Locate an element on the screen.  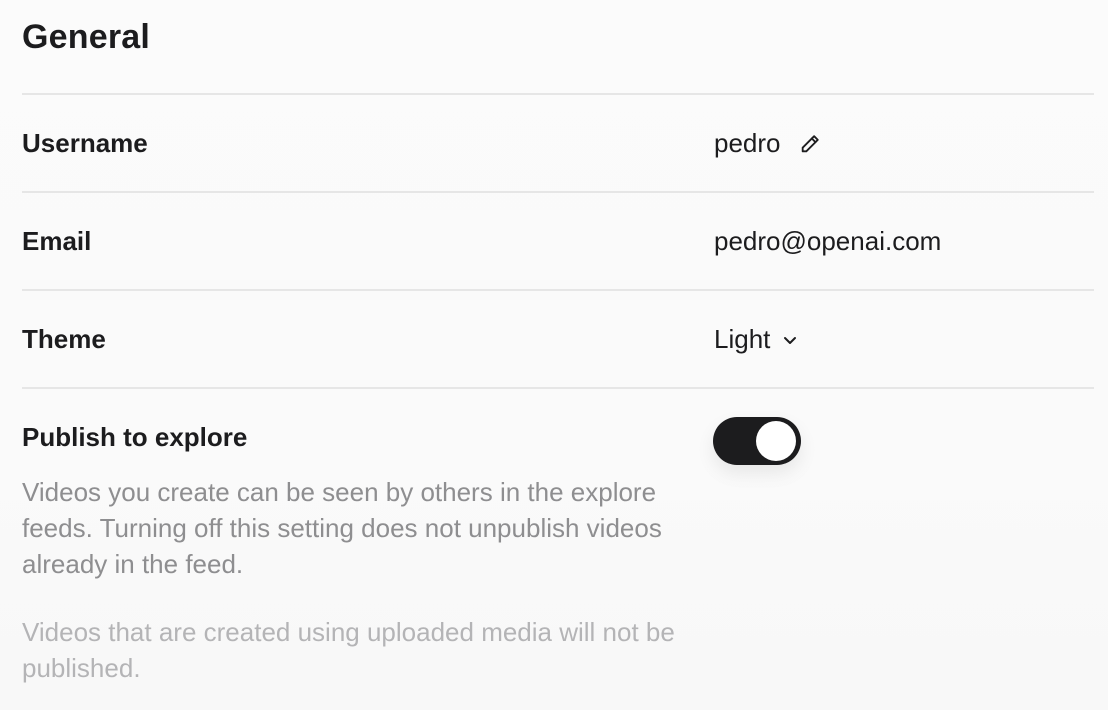
username-value: pedro is located at coordinates (747, 143).